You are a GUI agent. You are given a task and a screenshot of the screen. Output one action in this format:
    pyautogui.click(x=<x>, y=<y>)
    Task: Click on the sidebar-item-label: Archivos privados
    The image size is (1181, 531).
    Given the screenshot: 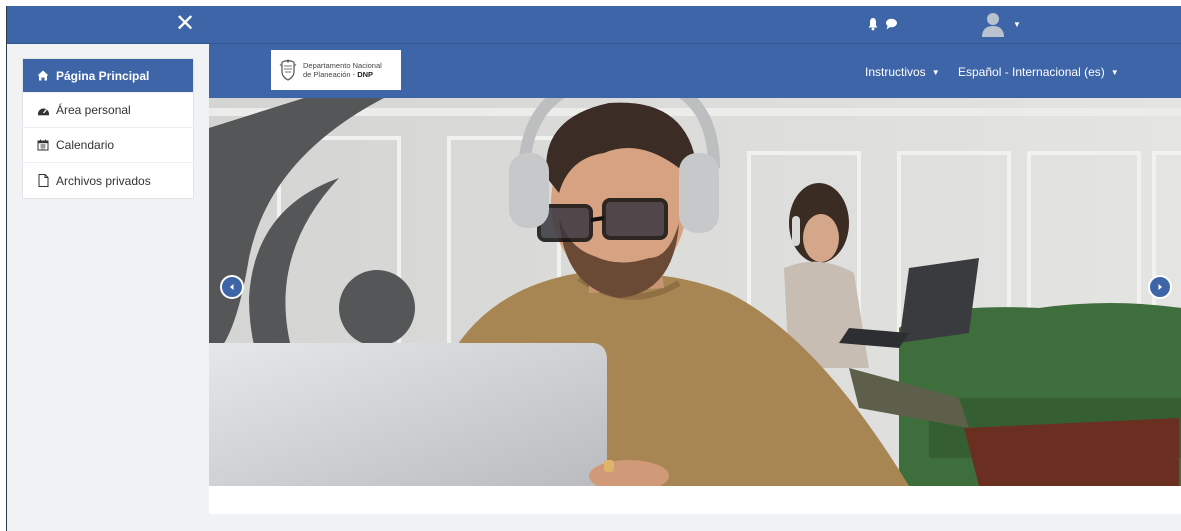 What is the action you would take?
    pyautogui.click(x=103, y=180)
    